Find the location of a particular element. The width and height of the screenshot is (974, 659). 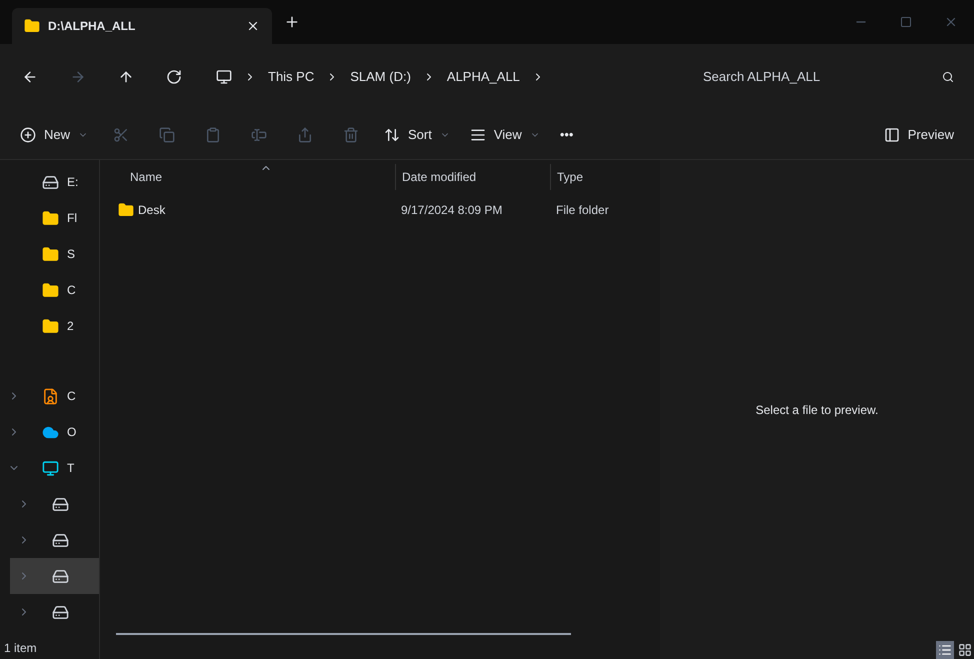

breadcrumb-item: ALPHA_ALL is located at coordinates (483, 77).